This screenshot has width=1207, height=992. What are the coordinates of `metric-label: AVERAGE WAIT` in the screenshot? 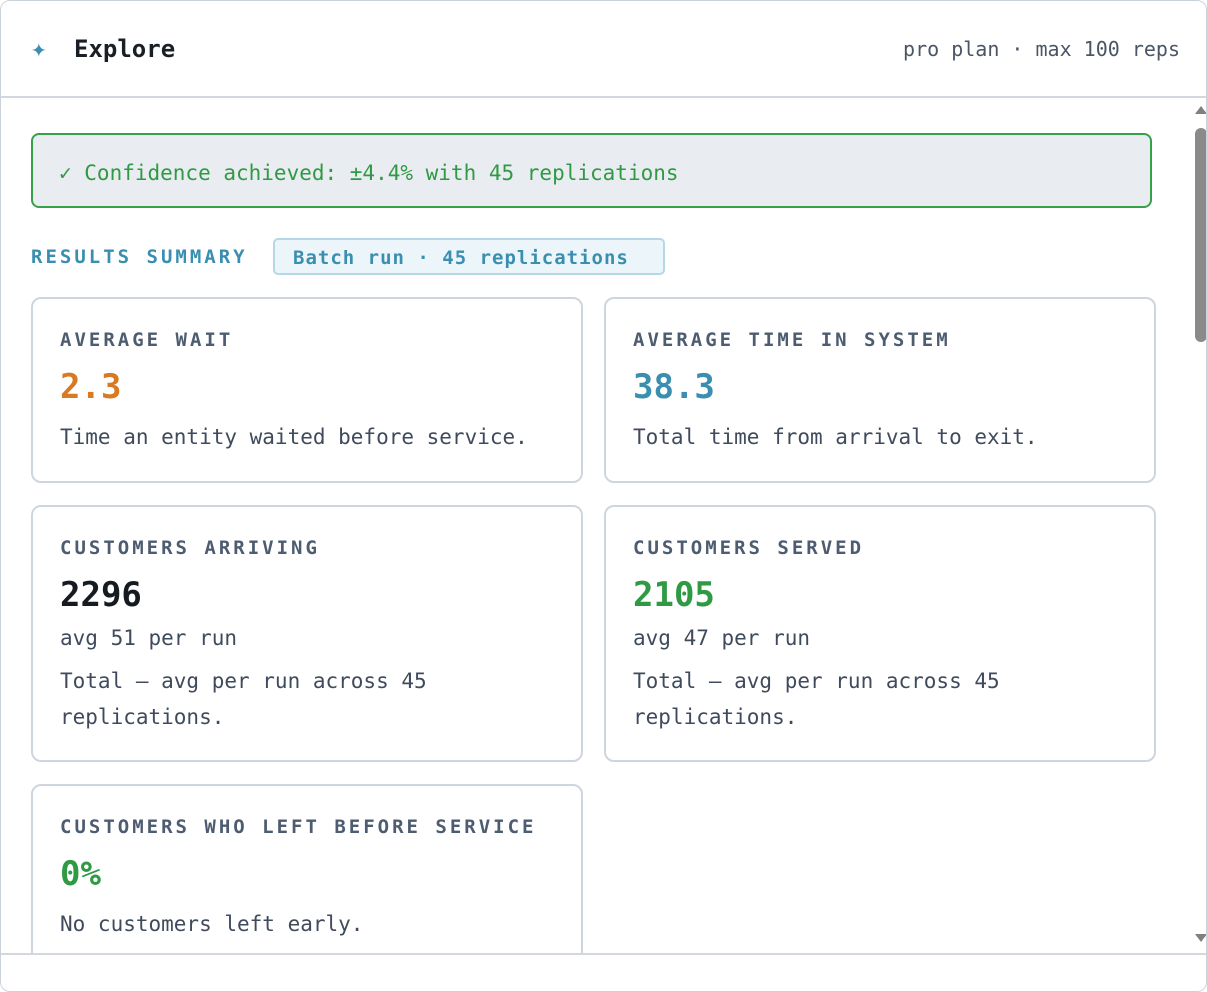 It's located at (147, 340).